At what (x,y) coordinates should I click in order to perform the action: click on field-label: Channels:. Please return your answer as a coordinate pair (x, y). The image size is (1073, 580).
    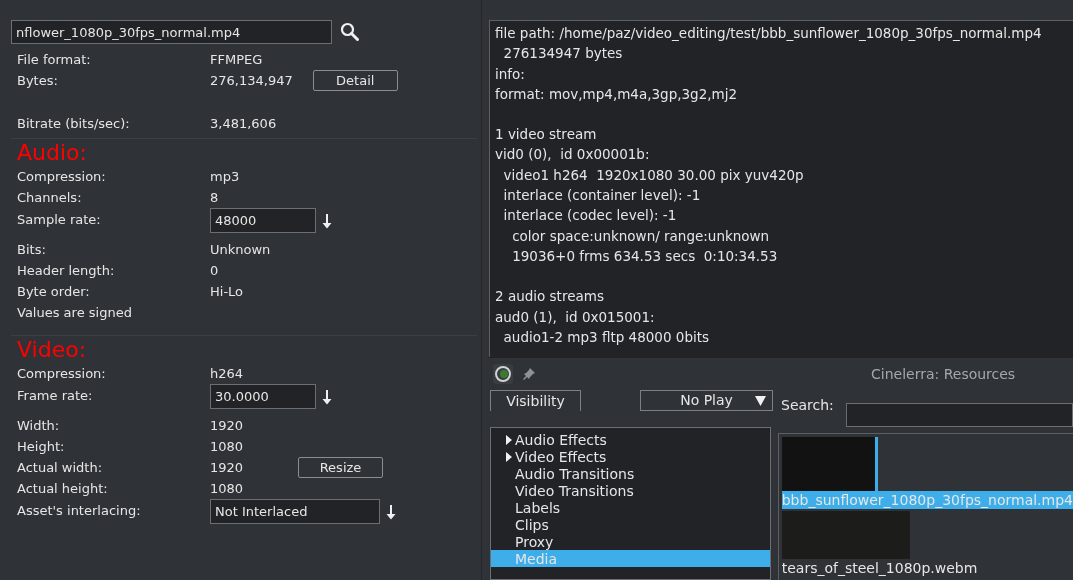
    Looking at the image, I should click on (50, 197).